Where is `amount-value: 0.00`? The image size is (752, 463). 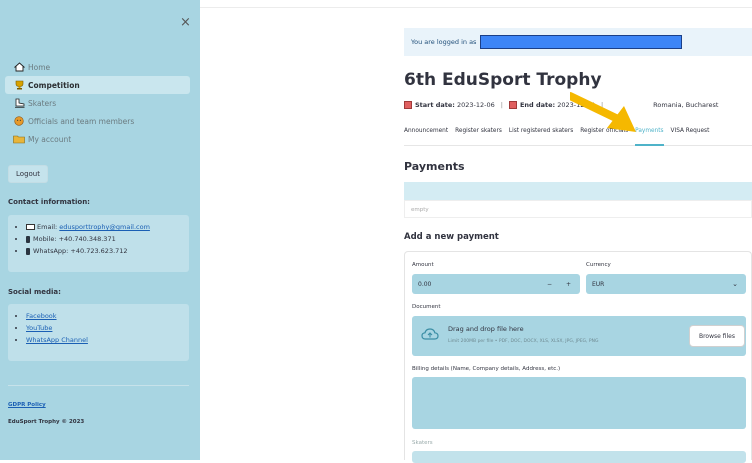 amount-value: 0.00 is located at coordinates (425, 284).